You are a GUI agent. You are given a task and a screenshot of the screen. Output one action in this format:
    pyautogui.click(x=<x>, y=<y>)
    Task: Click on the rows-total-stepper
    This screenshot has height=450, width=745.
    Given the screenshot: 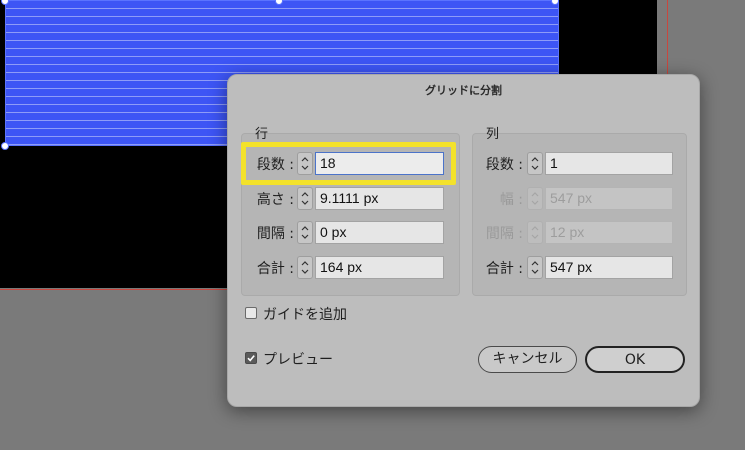 What is the action you would take?
    pyautogui.click(x=305, y=267)
    